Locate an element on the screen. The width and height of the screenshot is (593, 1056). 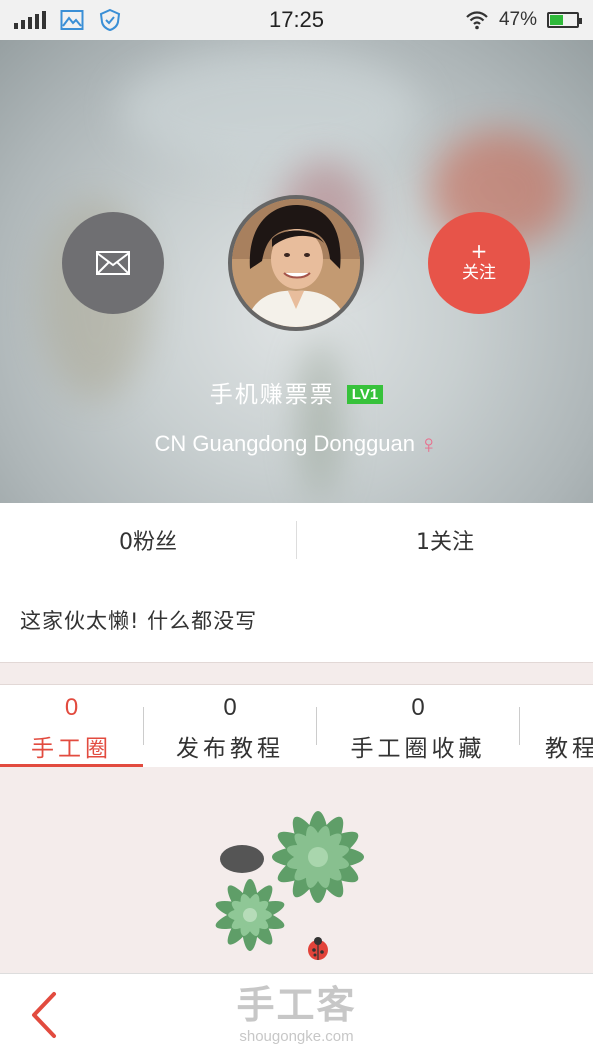
nickname-text: 手机赚票票 is located at coordinates (272, 395).